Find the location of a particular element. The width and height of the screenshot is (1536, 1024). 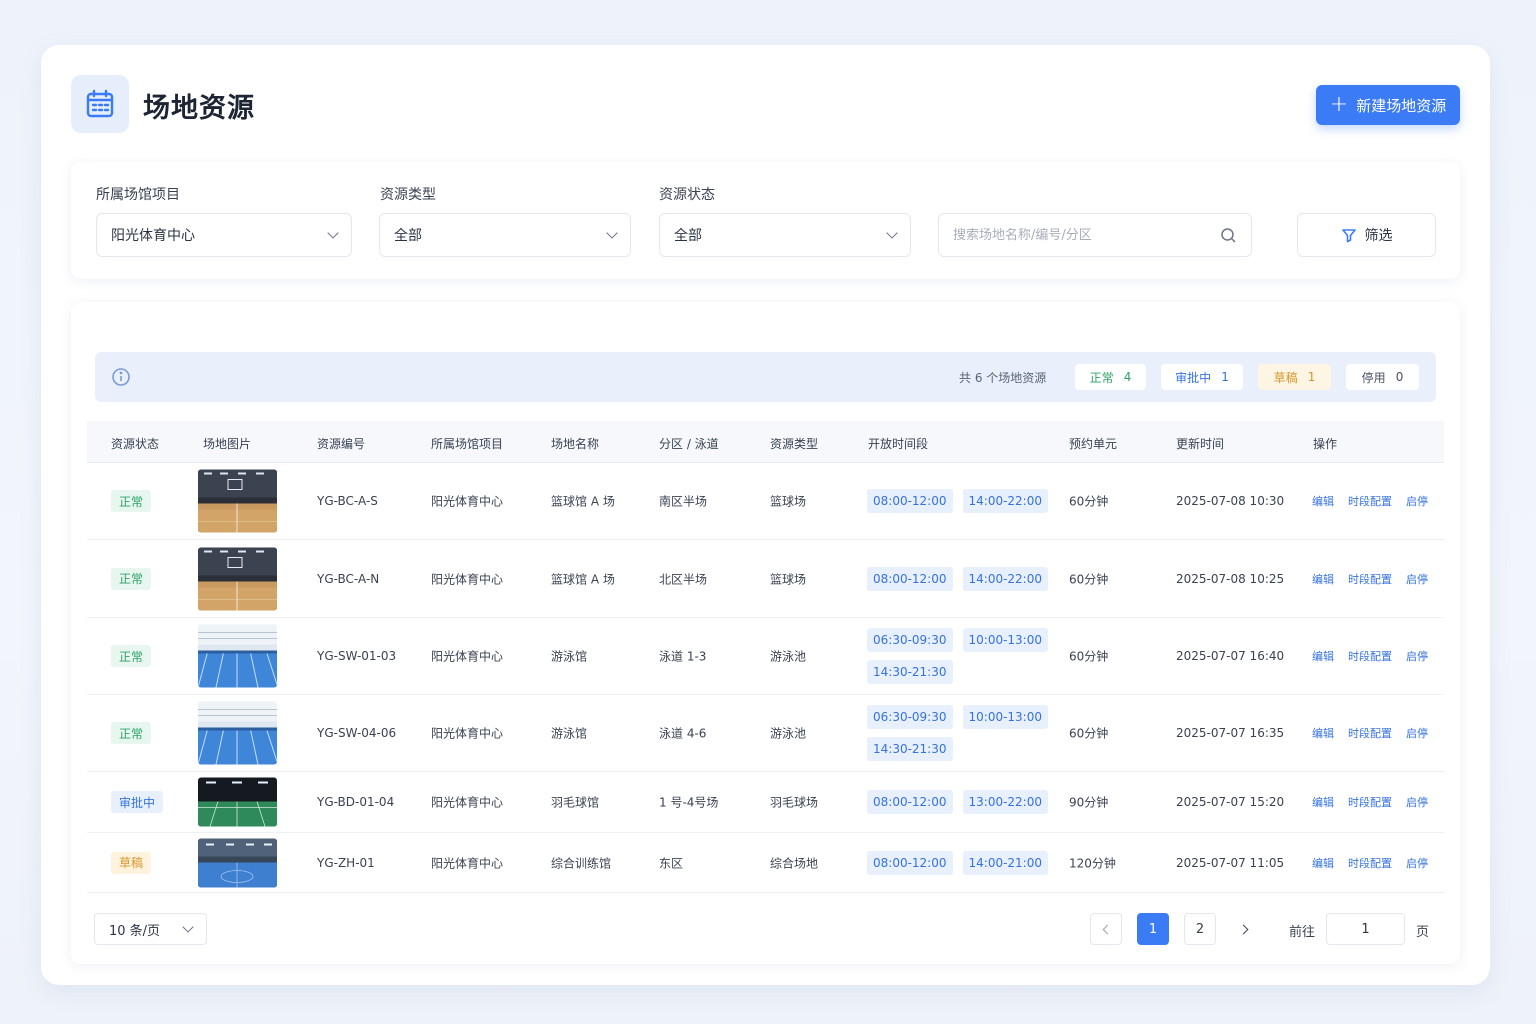

cell-name: 篮球馆 A 场 is located at coordinates (583, 579).